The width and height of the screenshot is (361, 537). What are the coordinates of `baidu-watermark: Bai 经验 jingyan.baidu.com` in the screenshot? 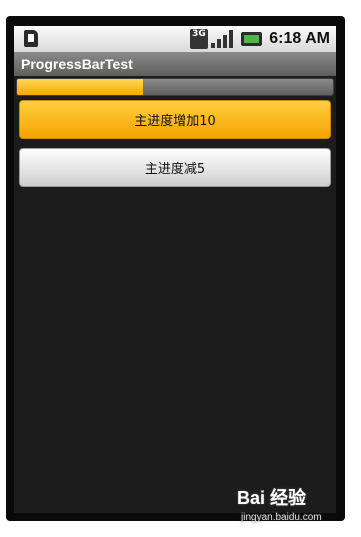 It's located at (285, 506).